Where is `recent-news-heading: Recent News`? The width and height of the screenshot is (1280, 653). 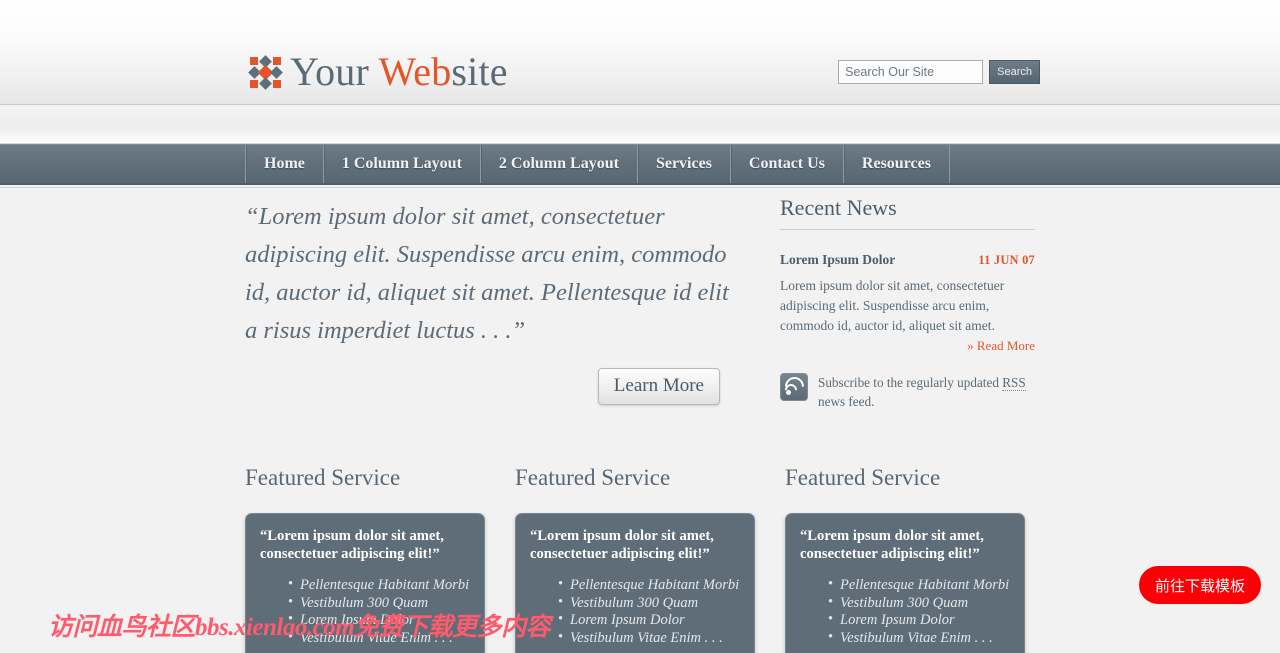
recent-news-heading: Recent News is located at coordinates (907, 212).